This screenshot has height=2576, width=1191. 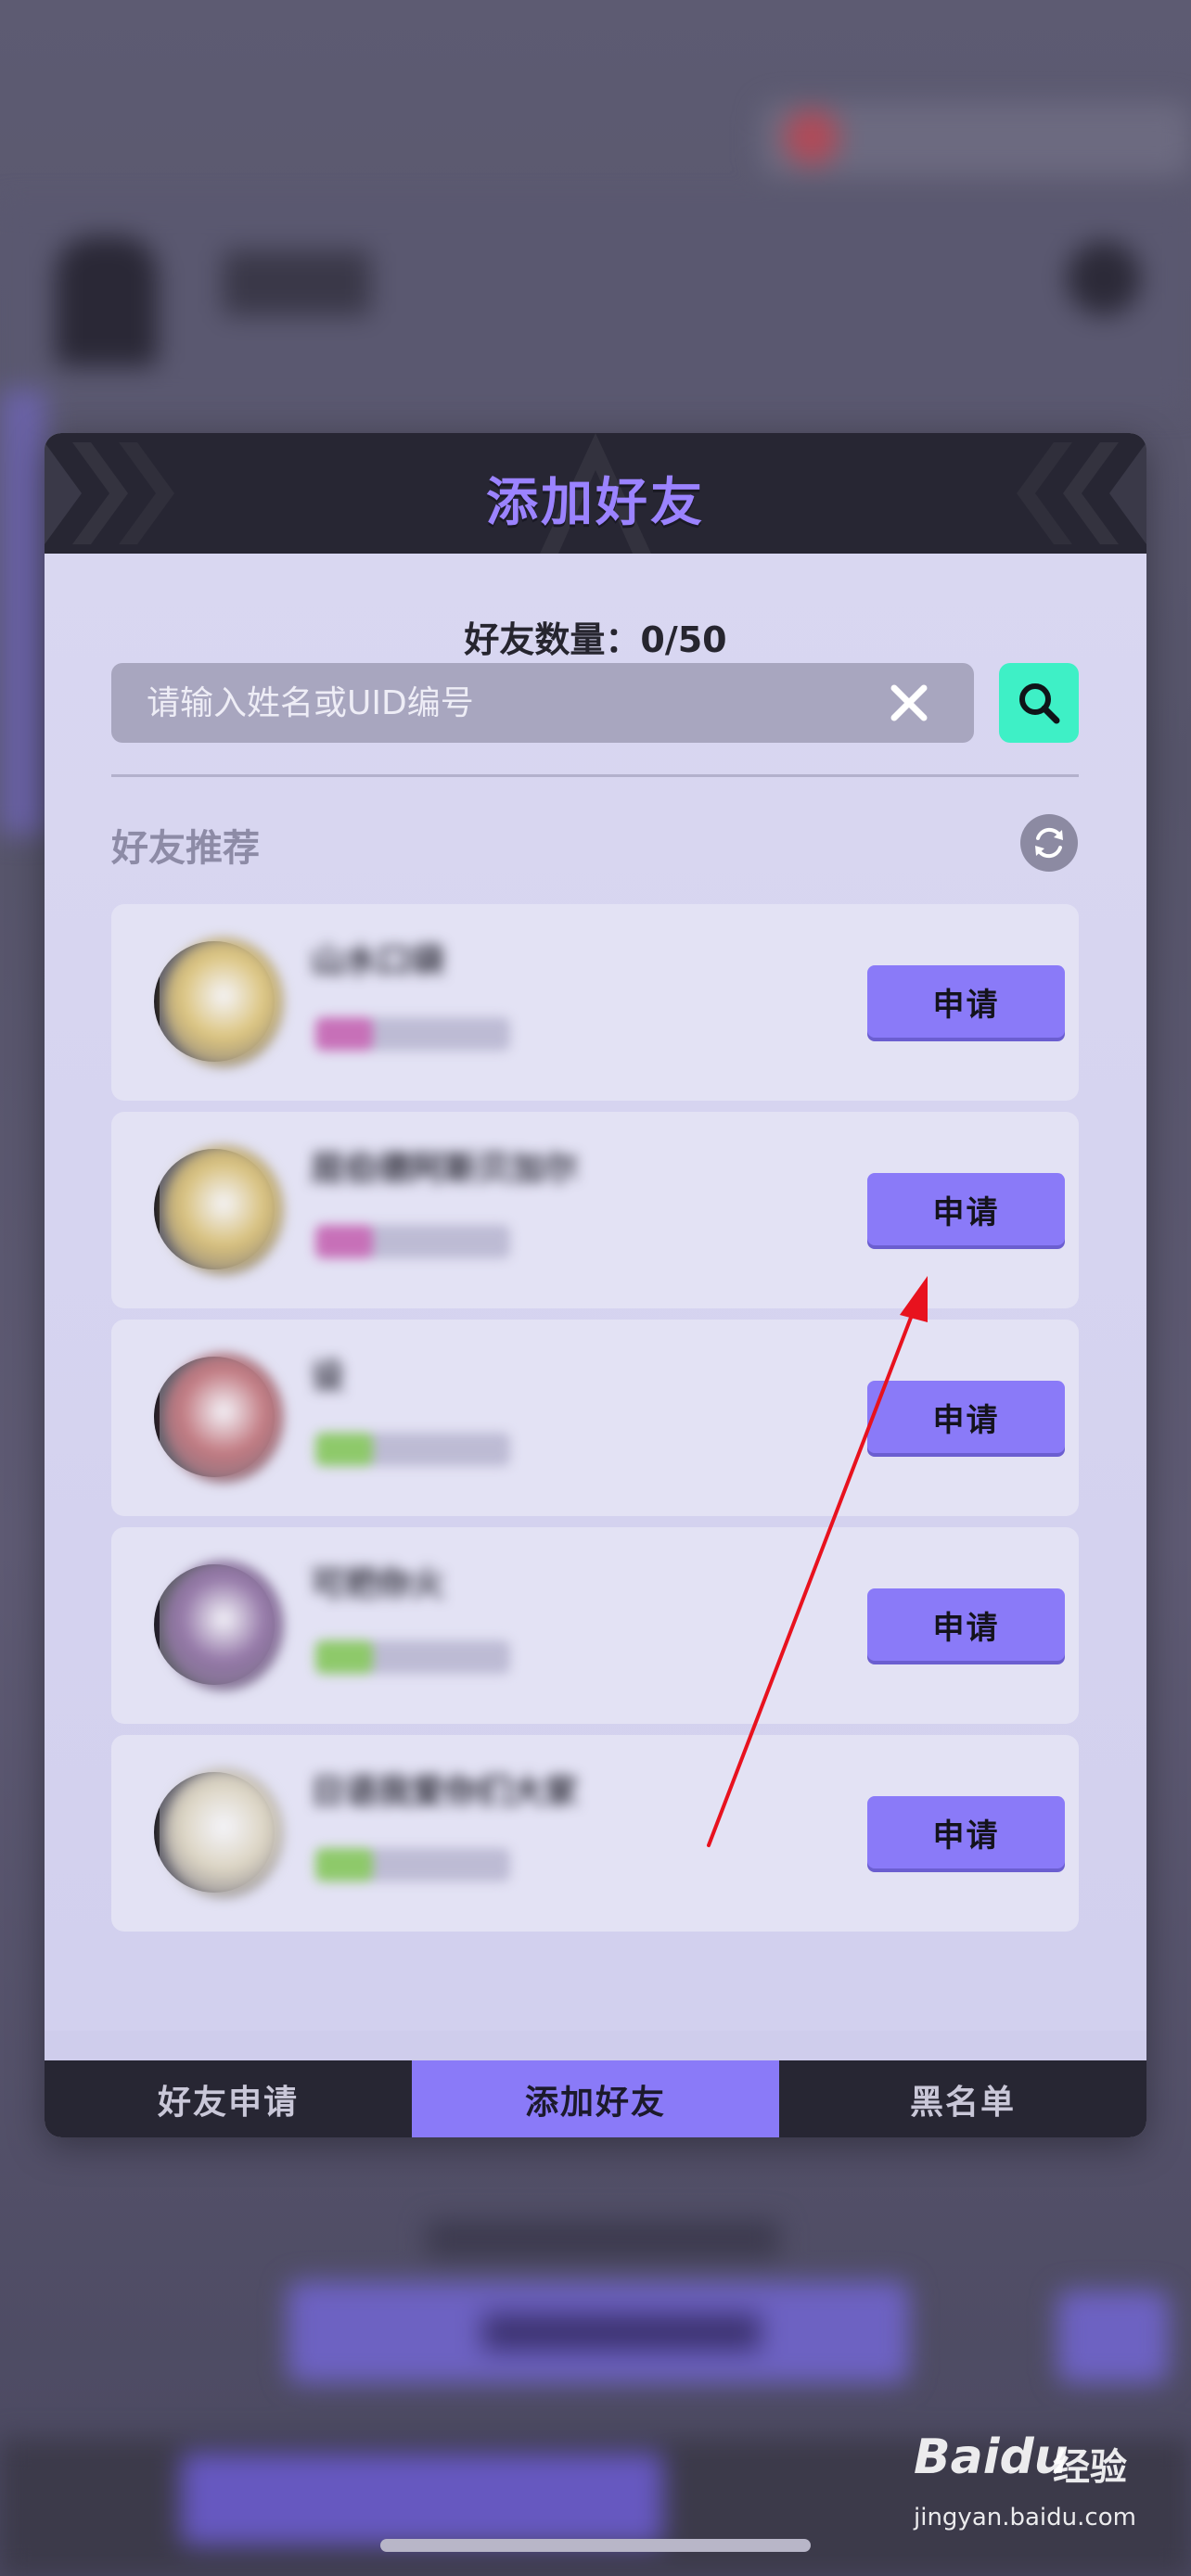 I want to click on background-title, so click(x=297, y=282).